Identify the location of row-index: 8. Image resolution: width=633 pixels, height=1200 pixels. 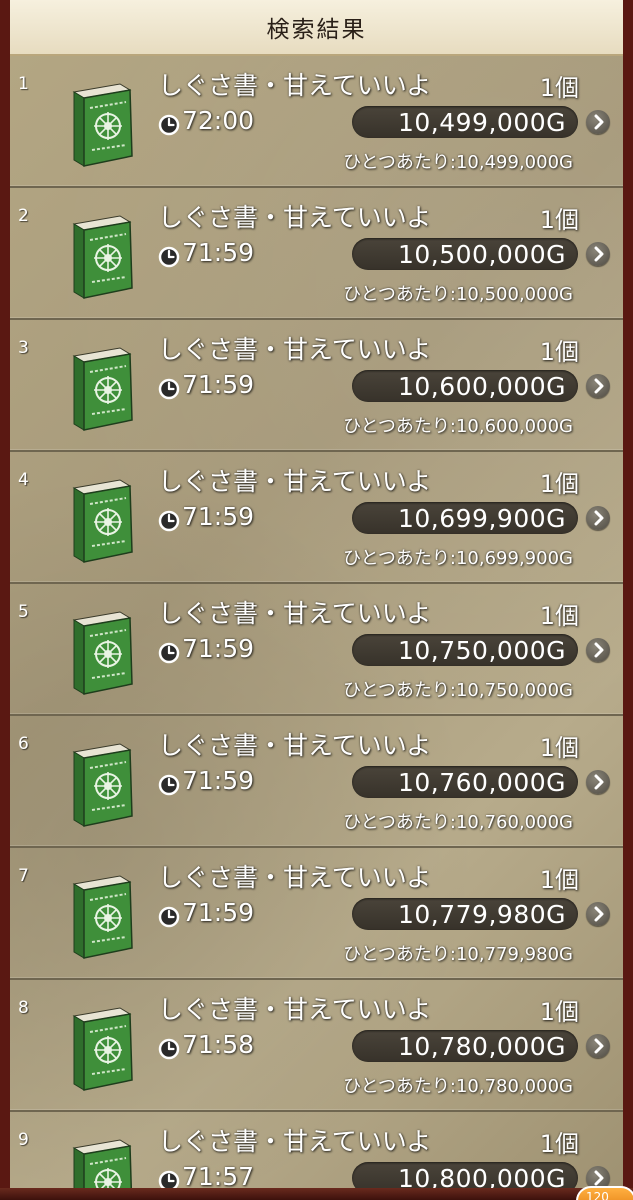
(23, 1008).